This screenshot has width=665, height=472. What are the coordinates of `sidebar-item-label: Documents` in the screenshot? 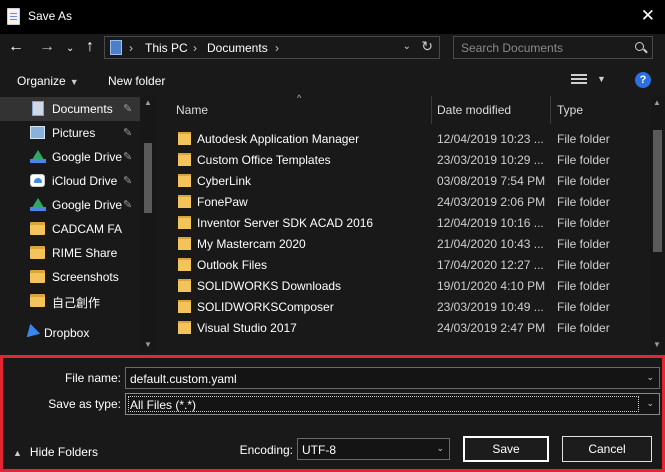 It's located at (82, 109).